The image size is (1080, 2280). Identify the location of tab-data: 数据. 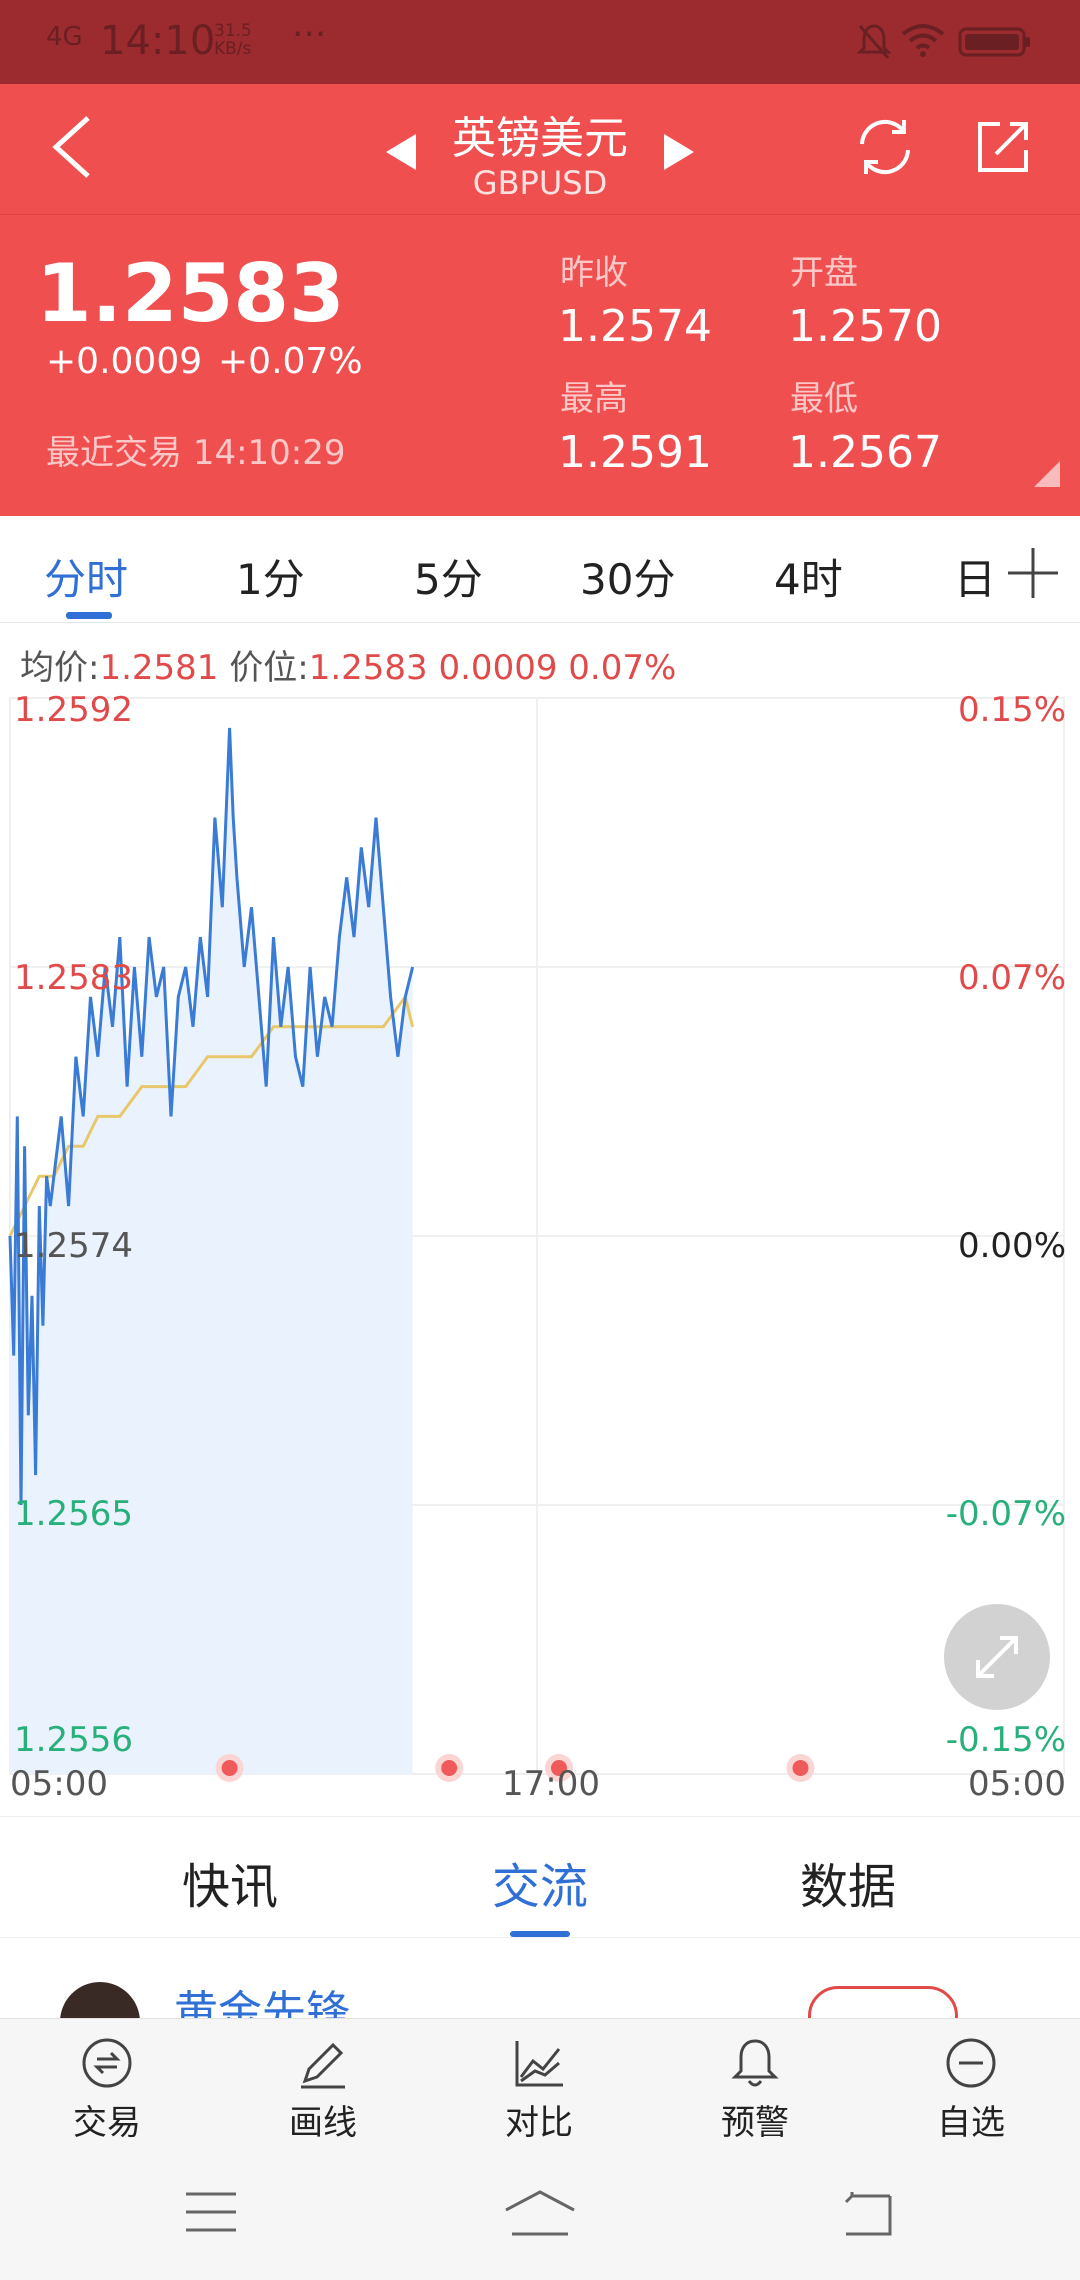
(848, 1882).